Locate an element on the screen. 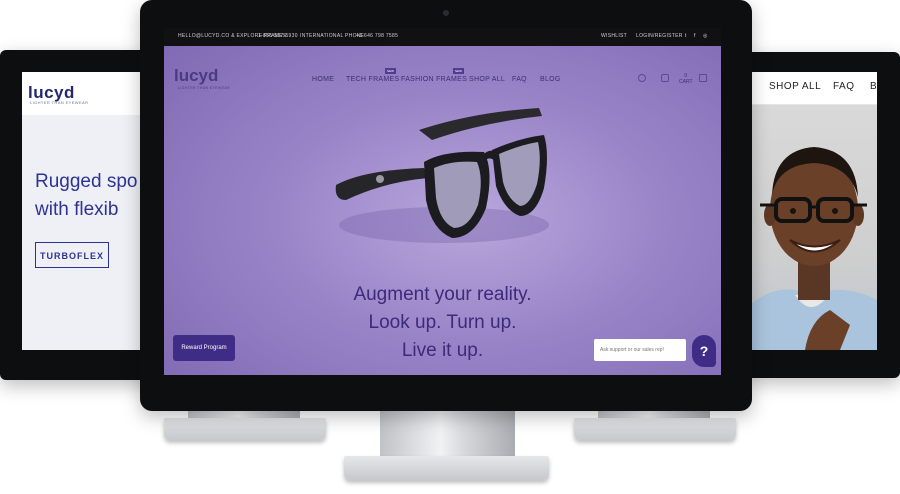 Image resolution: width=900 pixels, height=494 pixels. topbar-international-phone: +1 646 798 7585 is located at coordinates (377, 36).